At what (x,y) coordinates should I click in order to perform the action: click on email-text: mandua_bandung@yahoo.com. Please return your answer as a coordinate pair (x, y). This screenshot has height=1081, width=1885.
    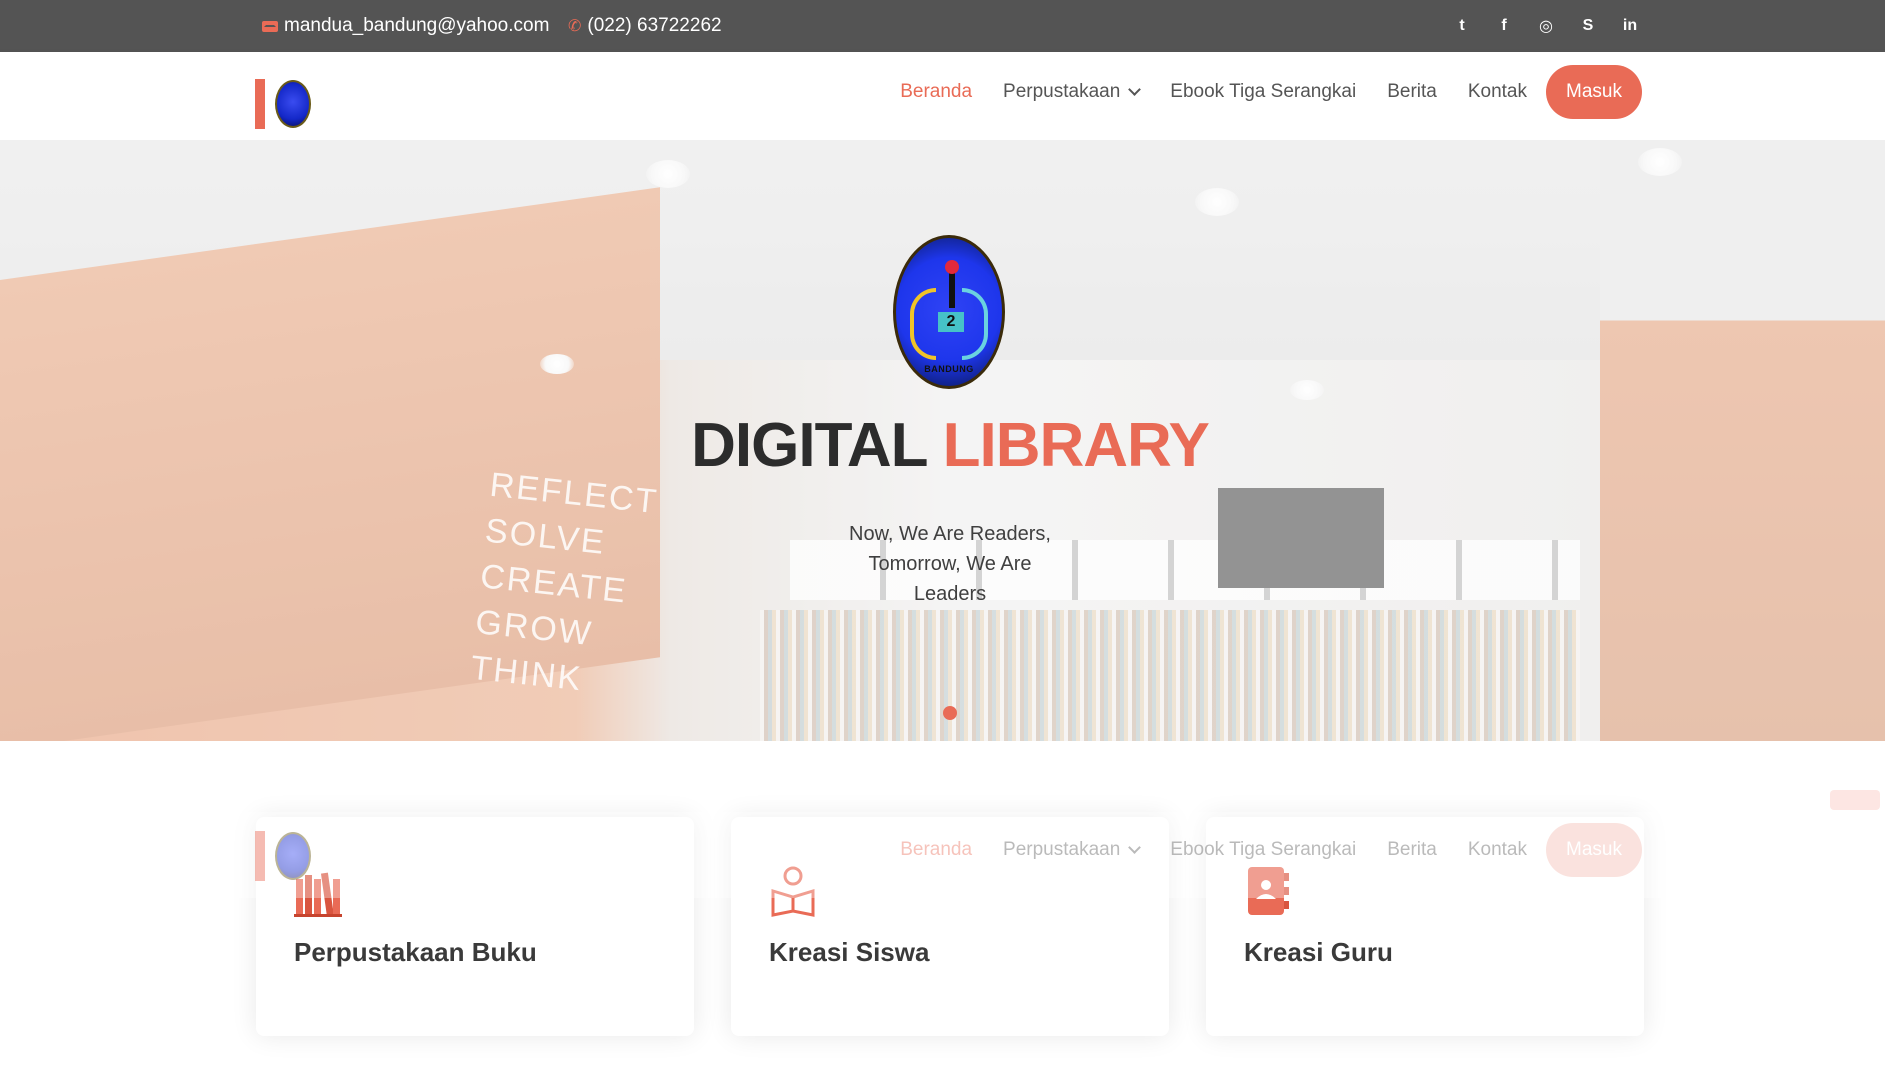
    Looking at the image, I should click on (417, 25).